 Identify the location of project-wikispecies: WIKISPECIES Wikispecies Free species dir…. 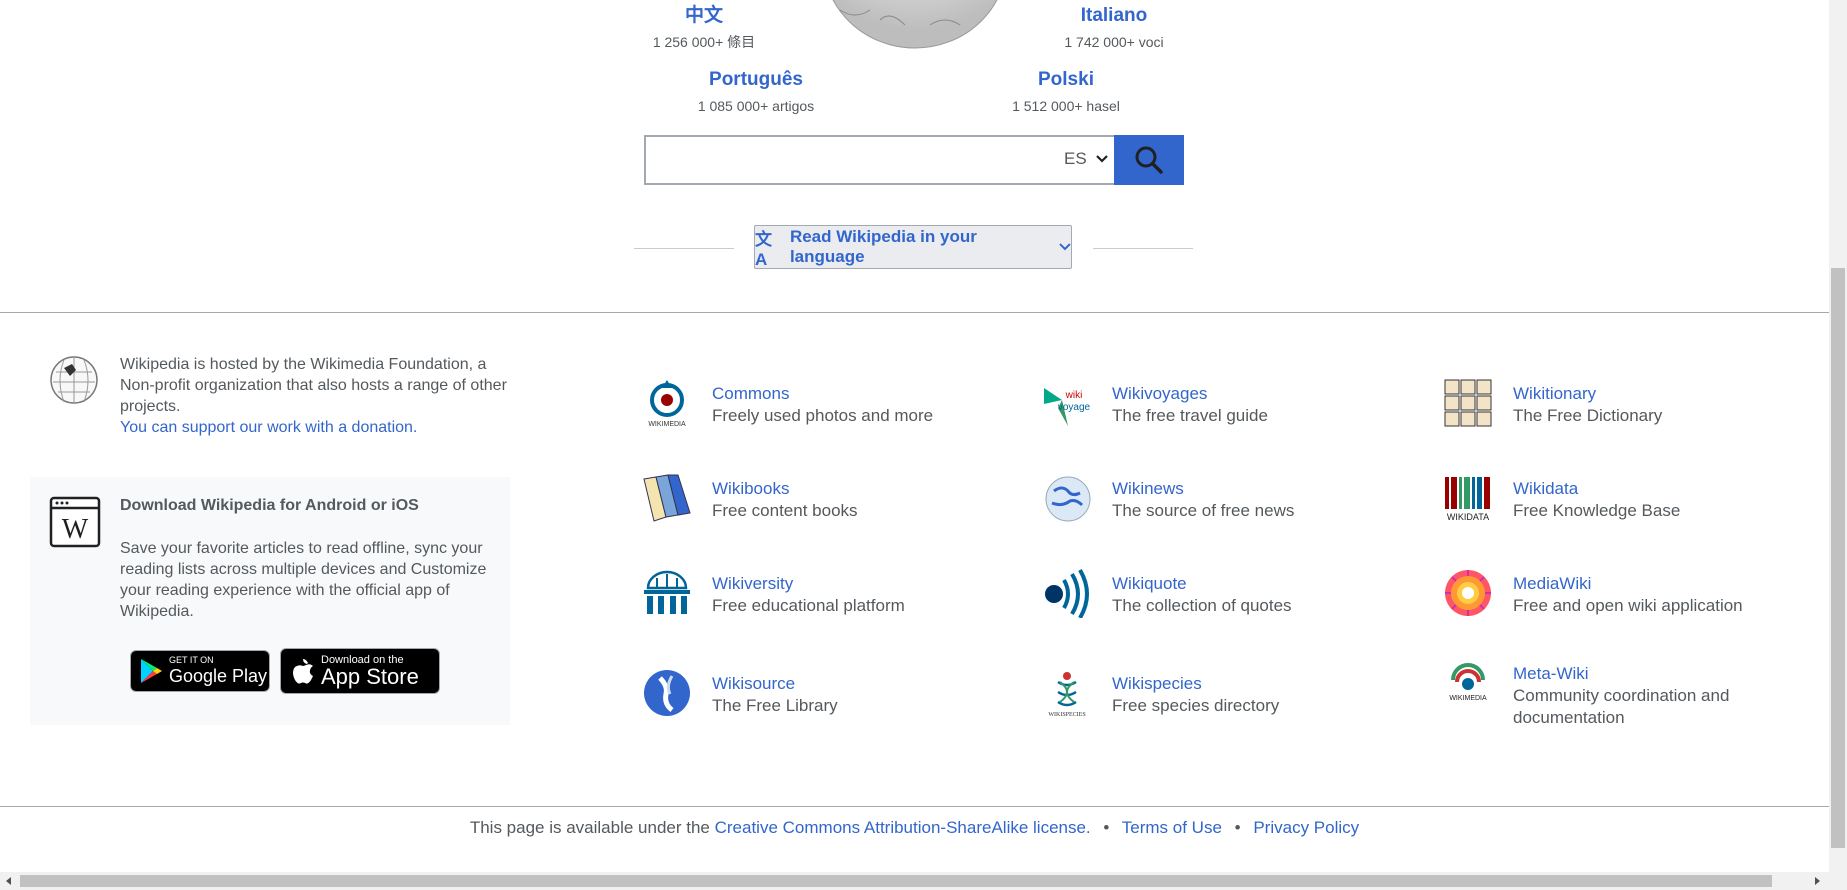
(1232, 692).